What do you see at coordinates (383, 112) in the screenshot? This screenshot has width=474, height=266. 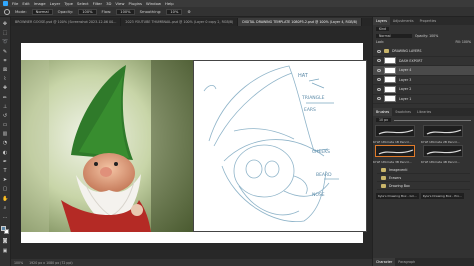 I see `tab-brushes: Brushes` at bounding box center [383, 112].